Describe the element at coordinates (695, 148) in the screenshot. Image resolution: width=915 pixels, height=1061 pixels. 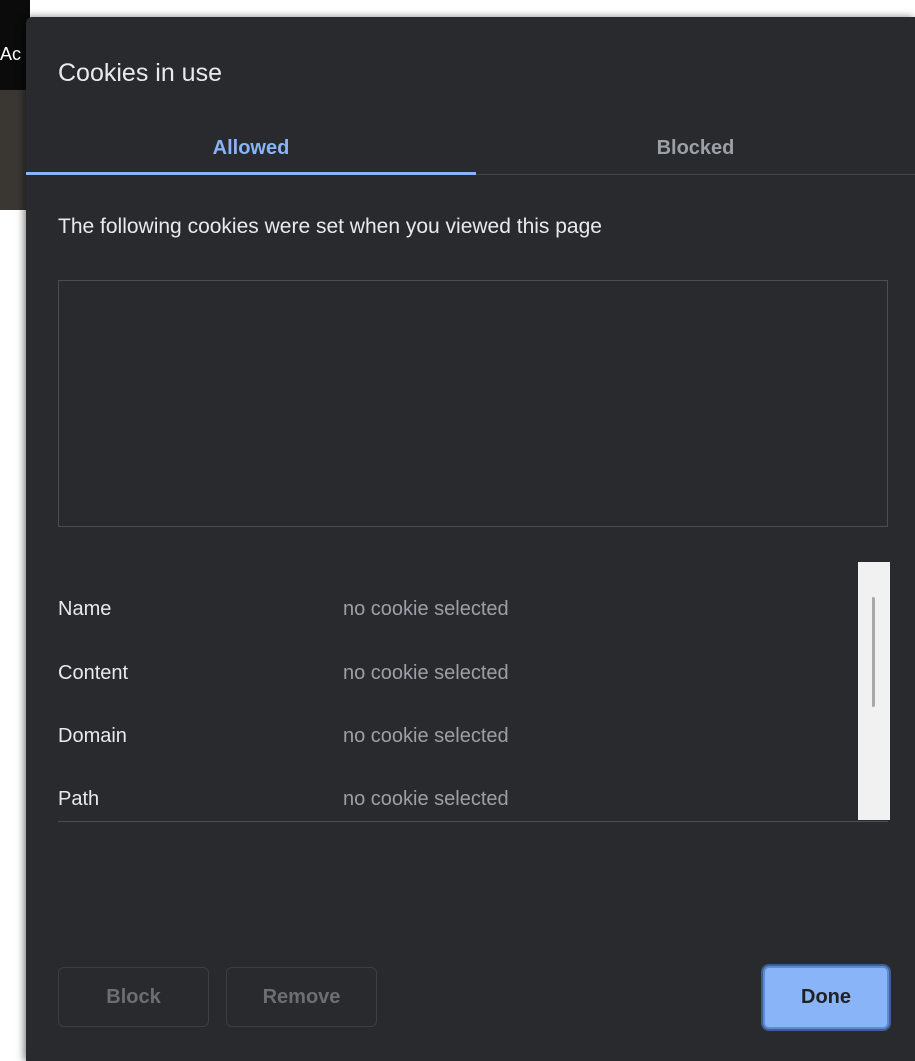
I see `tab-blocked: Blocked` at that location.